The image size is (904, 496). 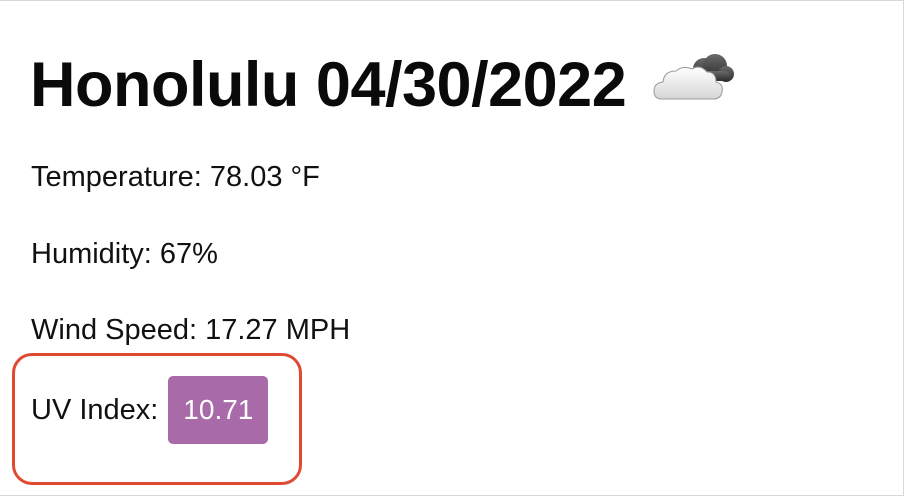 I want to click on uv-index-badge: 10.71, so click(x=218, y=410).